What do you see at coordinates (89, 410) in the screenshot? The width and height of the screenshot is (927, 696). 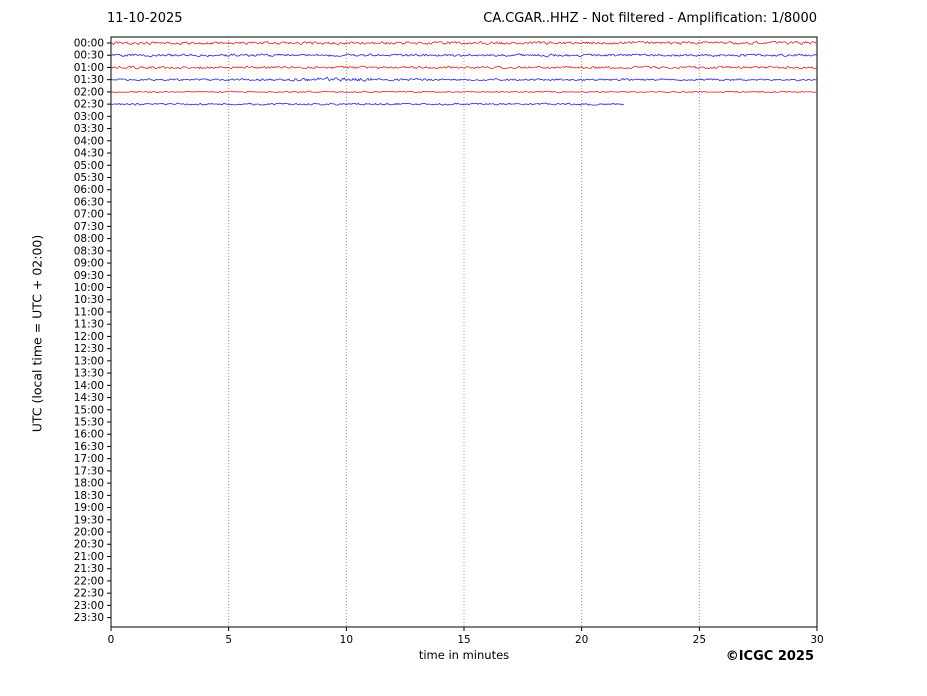 I see `y-tick-label: 15:00` at bounding box center [89, 410].